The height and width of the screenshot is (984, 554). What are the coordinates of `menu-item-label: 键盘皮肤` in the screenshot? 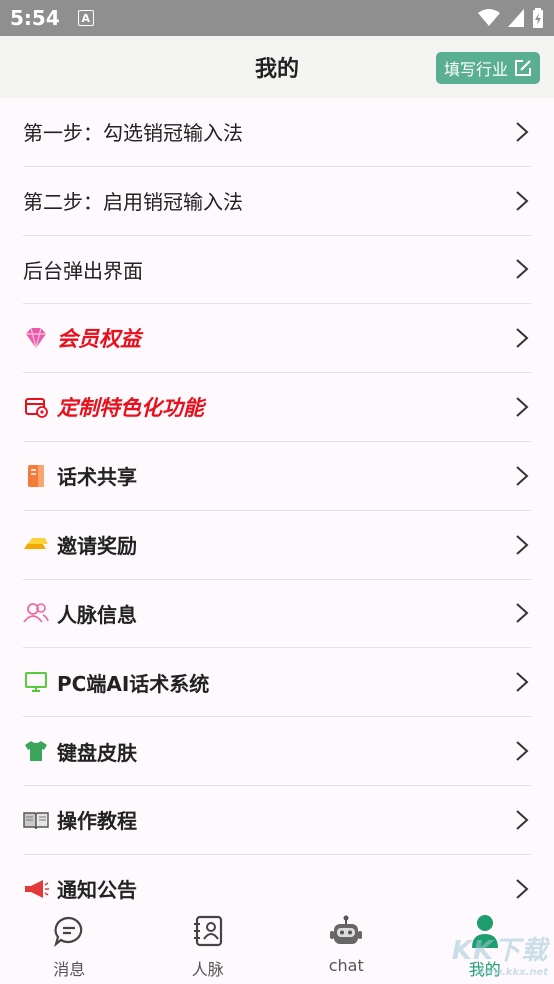 It's located at (97, 752).